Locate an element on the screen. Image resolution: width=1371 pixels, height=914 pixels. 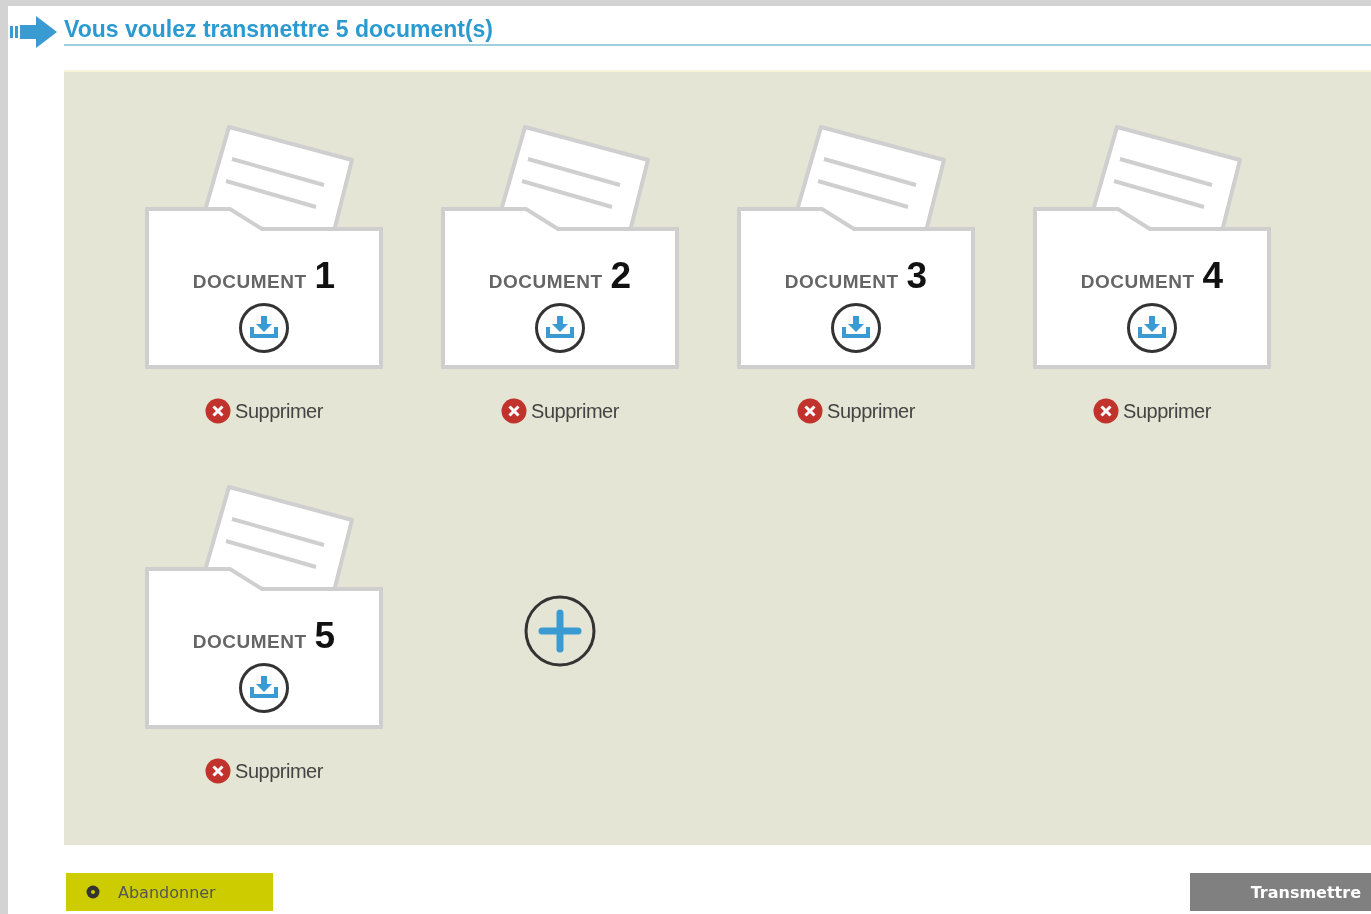
submit-button: Transmettre is located at coordinates (1280, 892).